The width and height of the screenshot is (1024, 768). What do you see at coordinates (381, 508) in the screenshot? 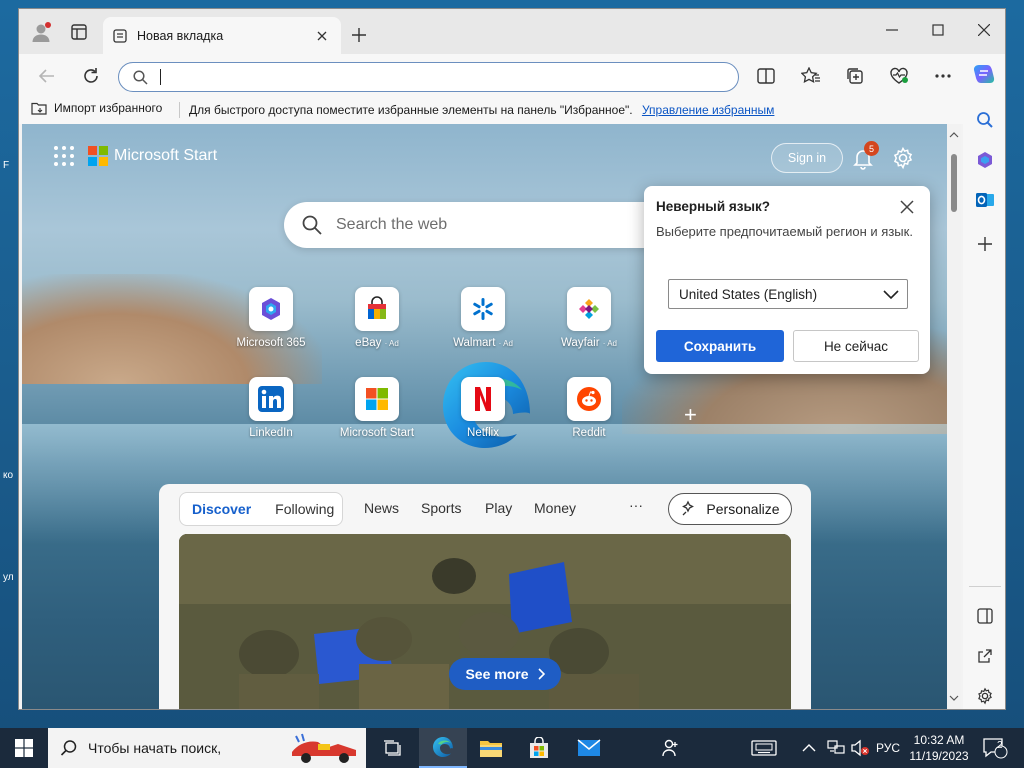
I see `tab-news: News` at bounding box center [381, 508].